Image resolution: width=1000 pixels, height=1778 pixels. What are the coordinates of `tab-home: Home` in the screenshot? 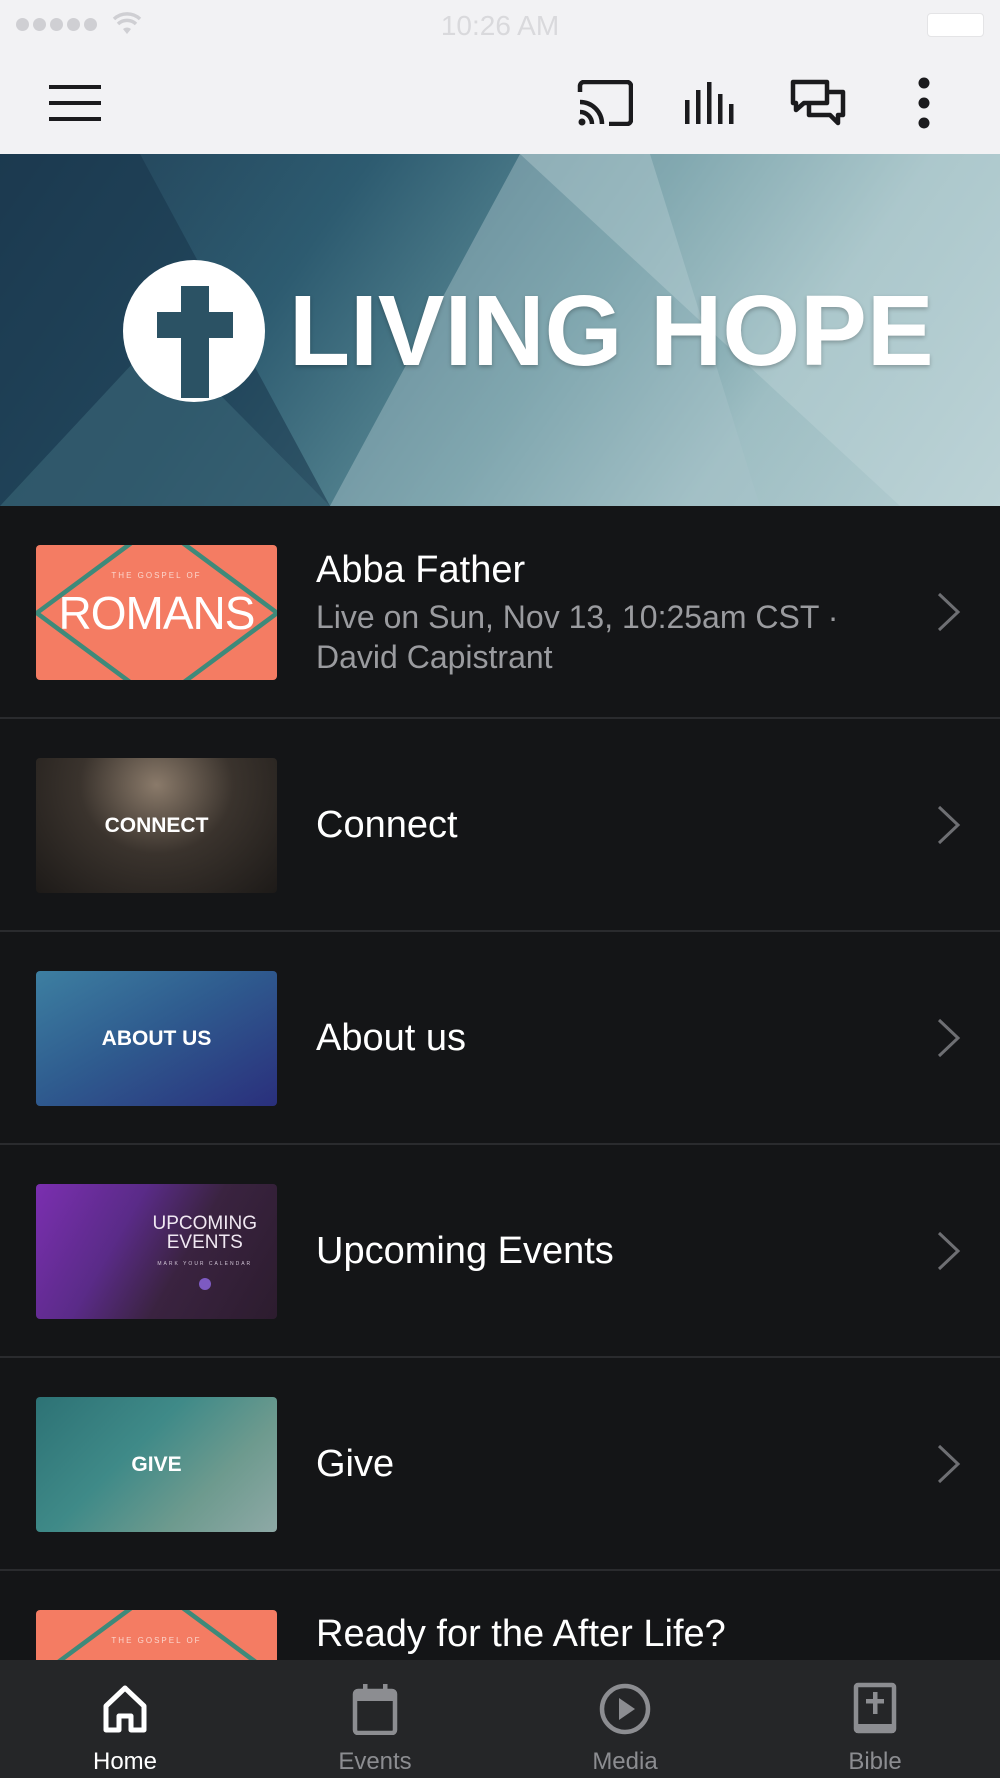 It's located at (125, 1719).